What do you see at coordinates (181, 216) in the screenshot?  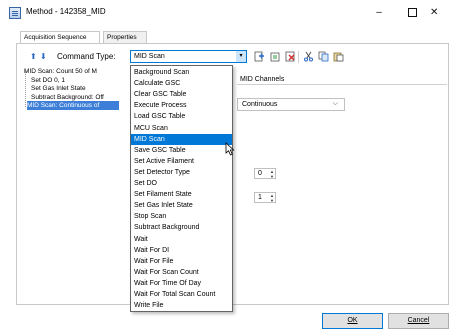 I see `dropdown-option: Stop Scan` at bounding box center [181, 216].